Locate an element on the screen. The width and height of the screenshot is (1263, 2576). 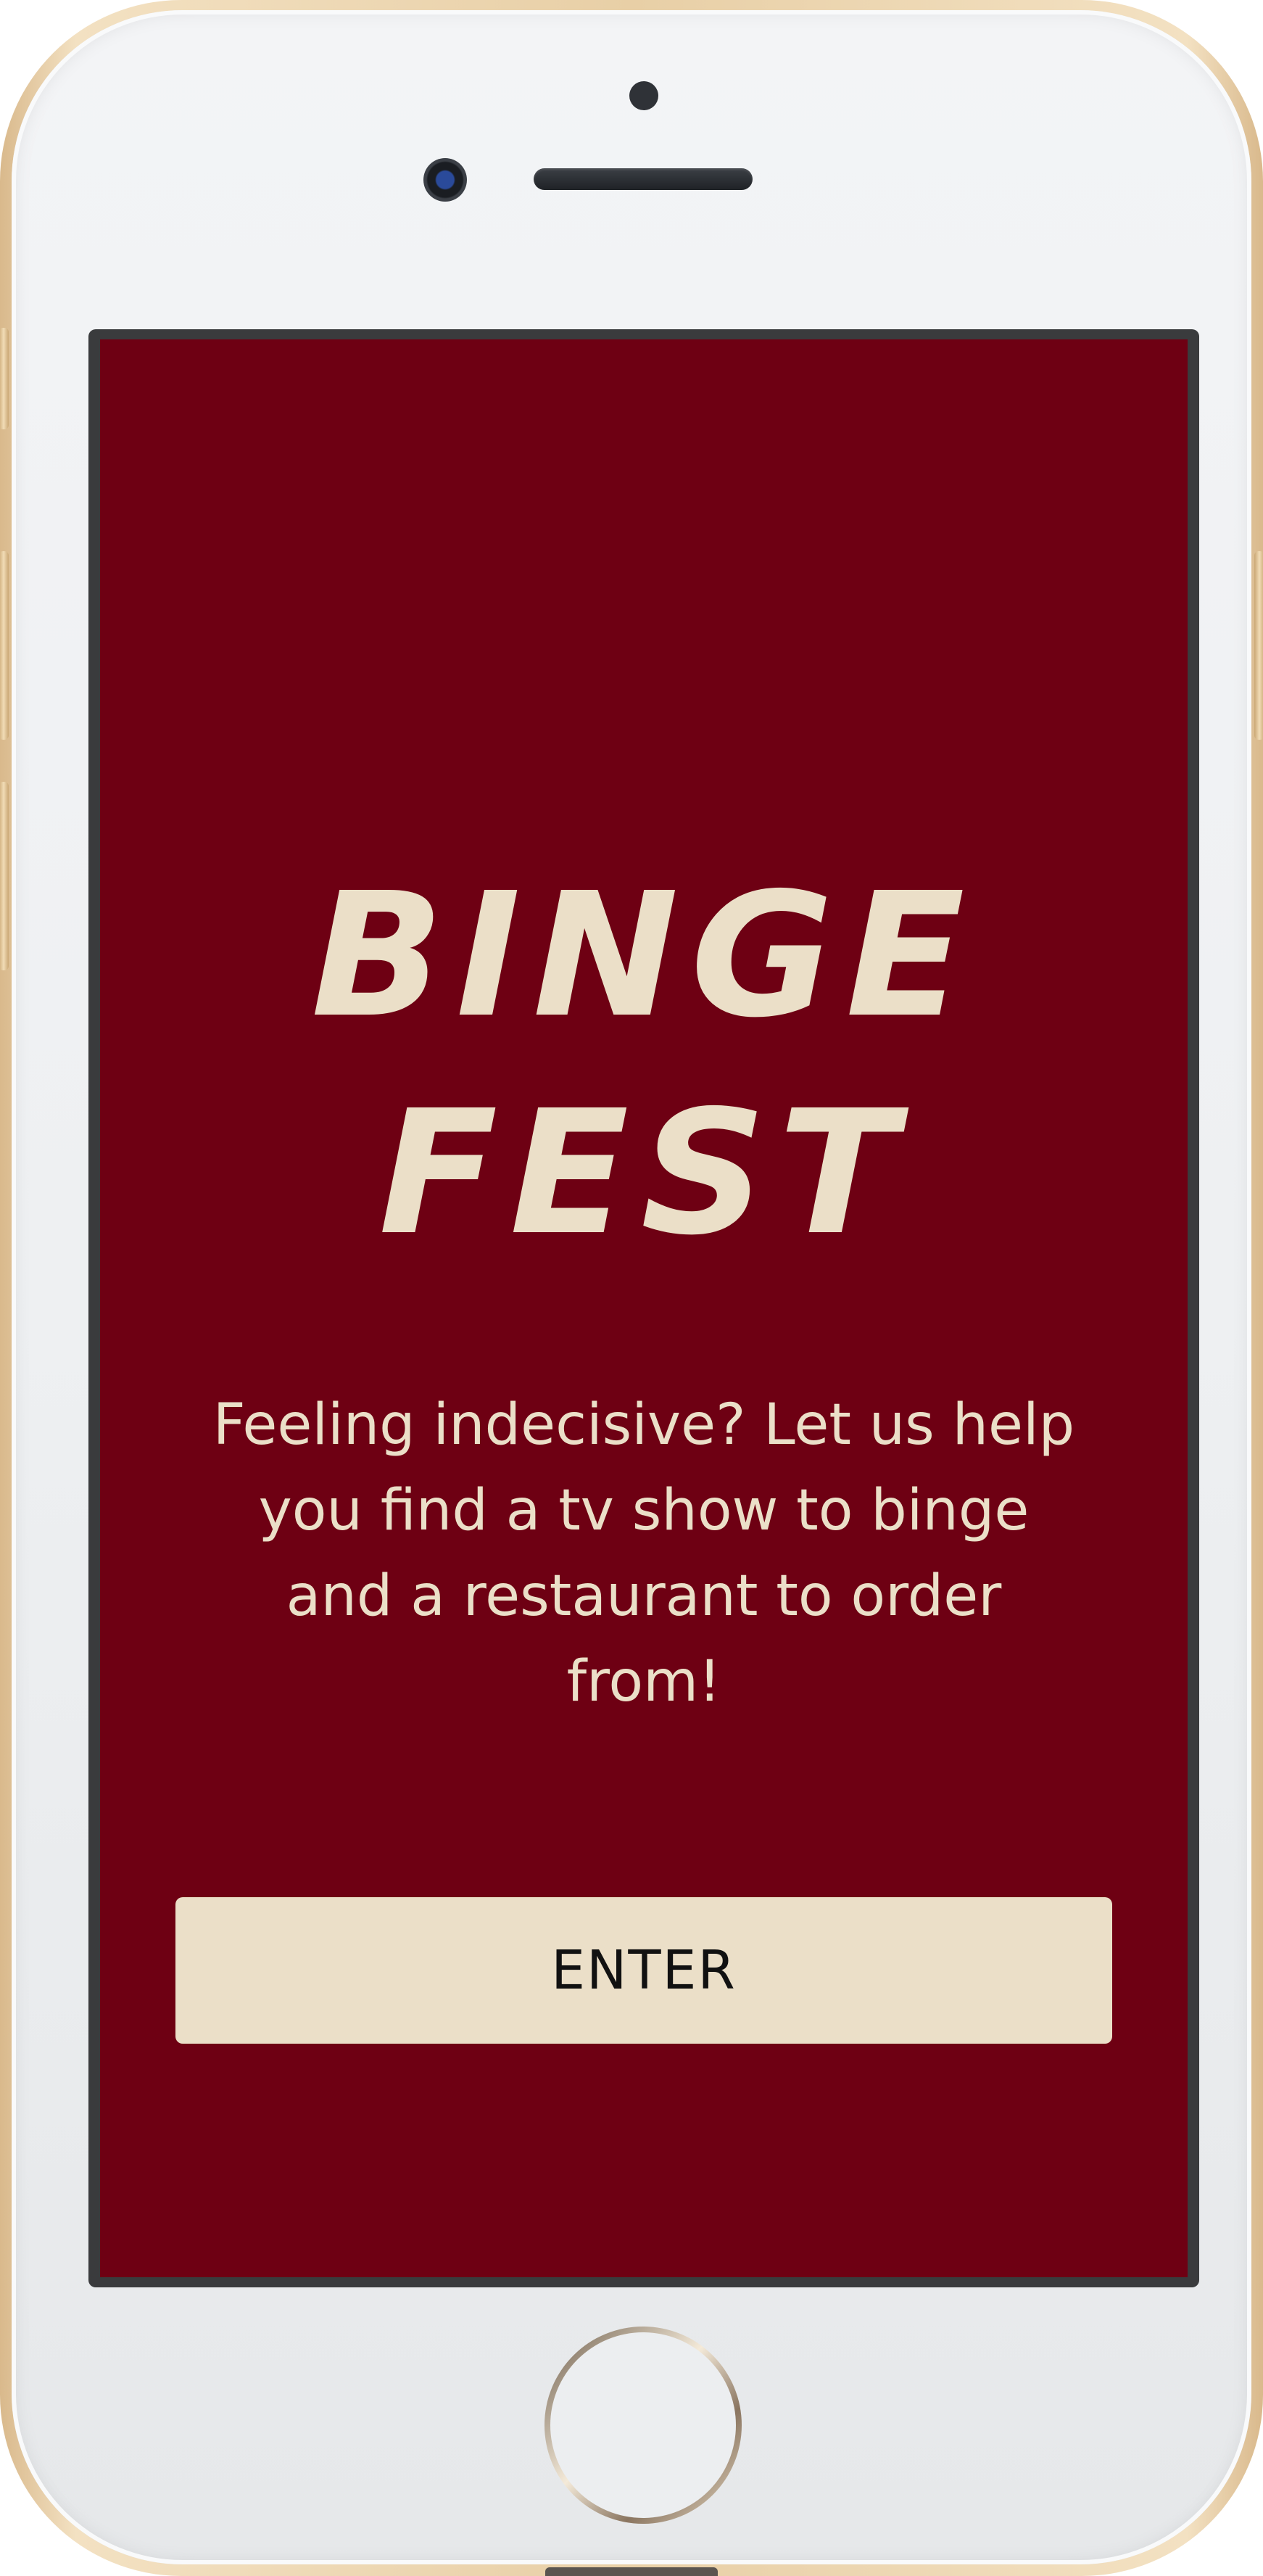
app-title-line-2: FEST is located at coordinates (643, 1173).